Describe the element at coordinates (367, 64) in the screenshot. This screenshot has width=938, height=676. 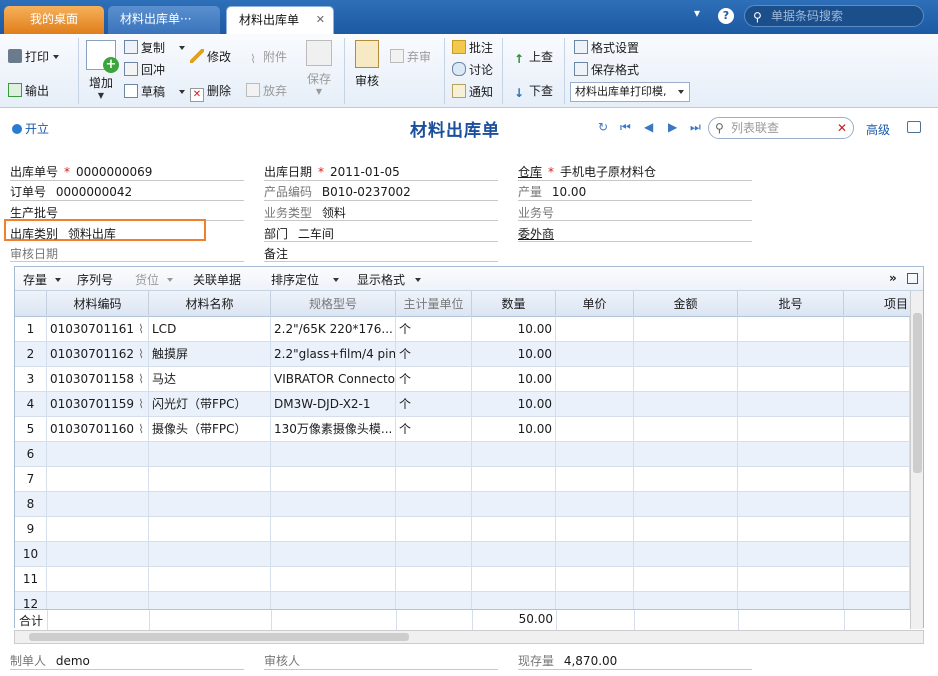
I see `audit-button: 审核` at that location.